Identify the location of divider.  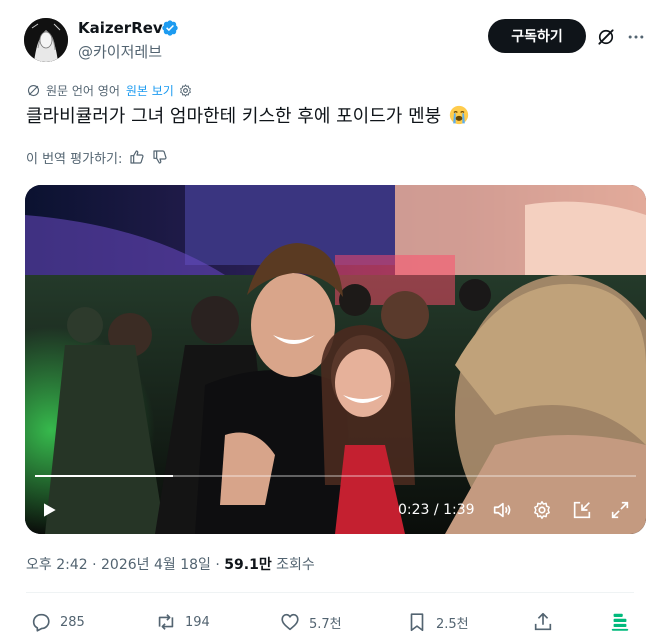
(330, 592).